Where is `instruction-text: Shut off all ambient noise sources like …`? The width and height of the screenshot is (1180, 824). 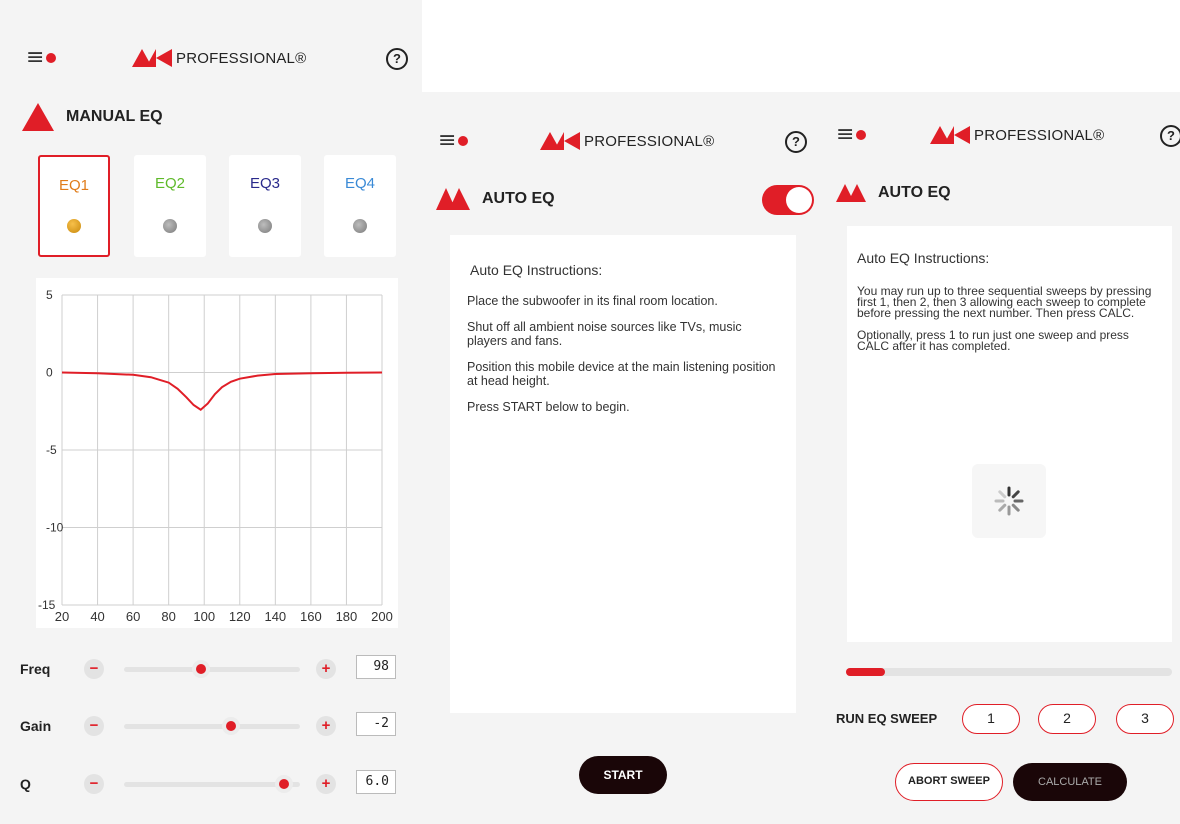
instruction-text: Shut off all ambient noise sources like … is located at coordinates (604, 334).